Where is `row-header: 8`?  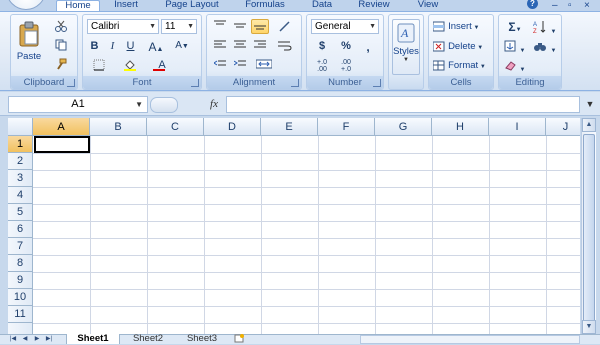 row-header: 8 is located at coordinates (20, 263).